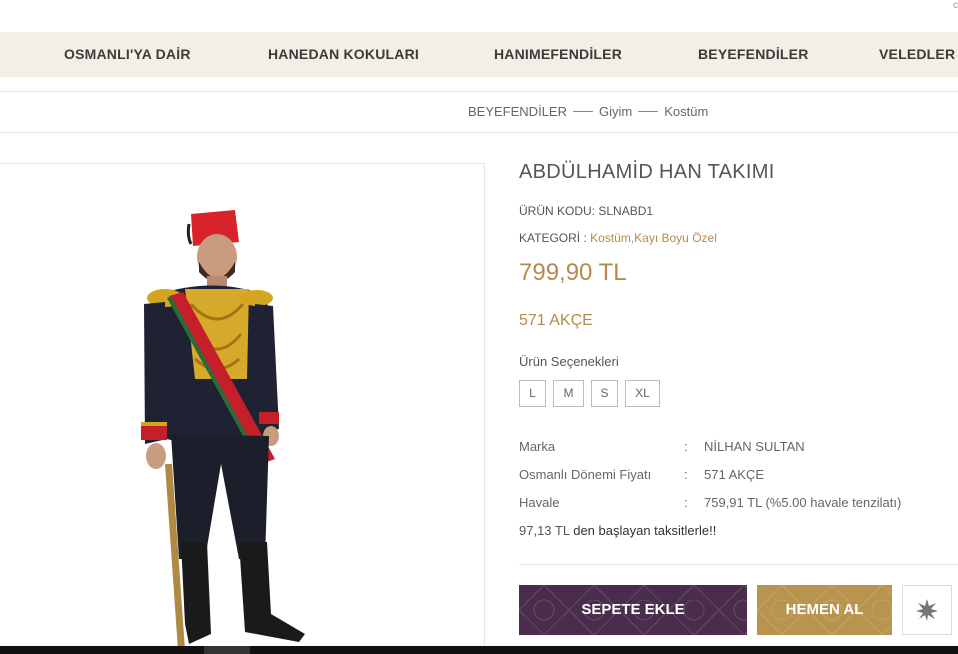 This screenshot has height=654, width=958. I want to click on installment-note: 97,13 TL den başlayan taksitlerle!!, so click(617, 530).